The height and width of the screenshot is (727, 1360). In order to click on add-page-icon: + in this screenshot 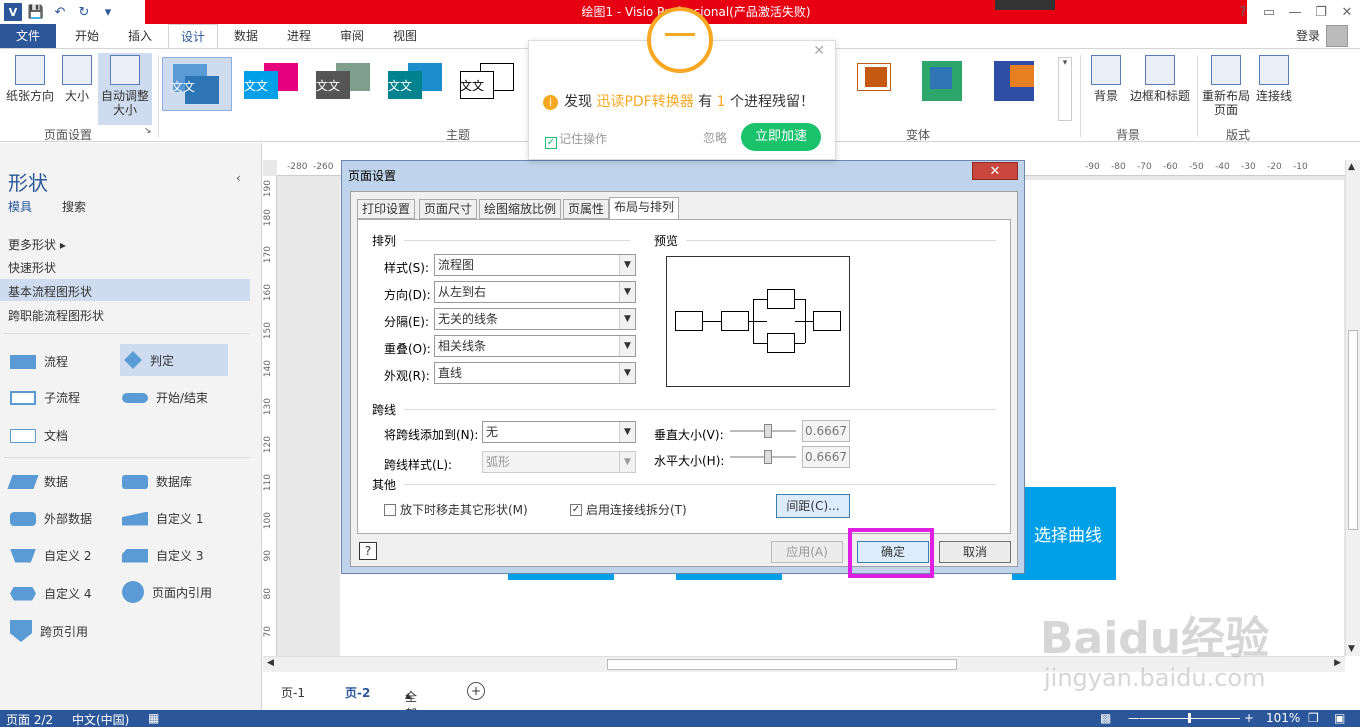, I will do `click(476, 691)`.